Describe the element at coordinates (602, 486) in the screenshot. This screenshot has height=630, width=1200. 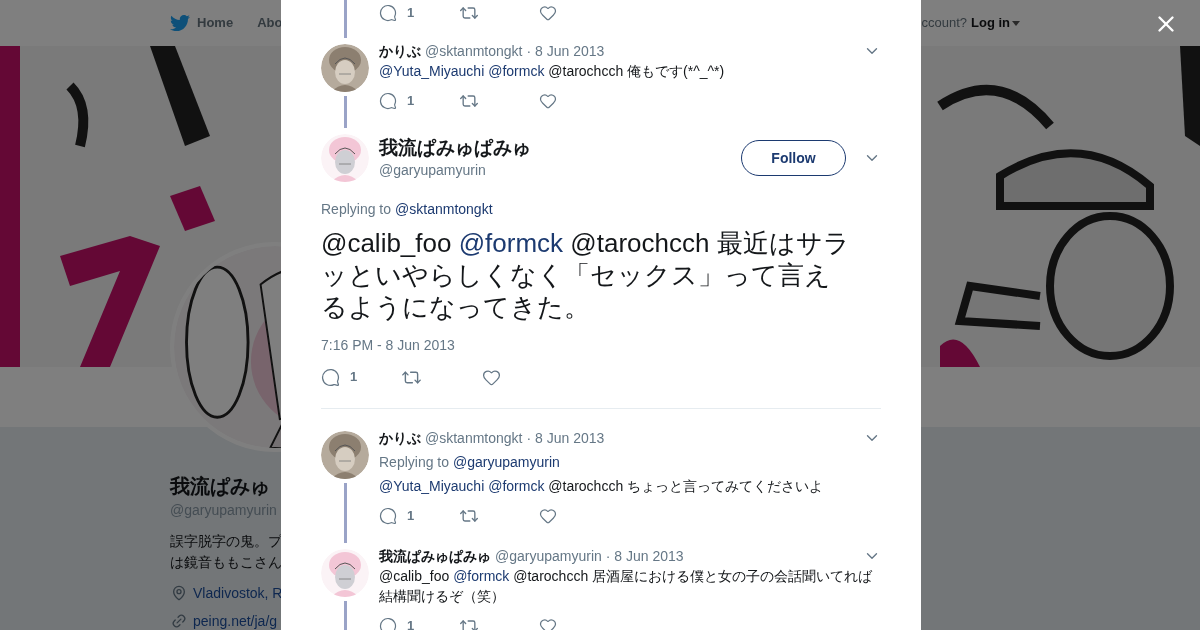
I see `tweet-text: @Yuta_Miyauchi @formck @tarochcch ちょっと言ってみてくださいよ` at that location.